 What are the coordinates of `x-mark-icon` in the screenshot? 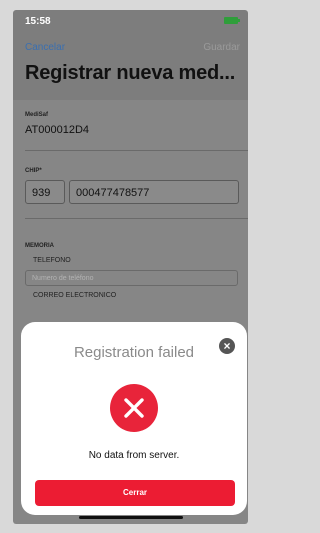 It's located at (134, 408).